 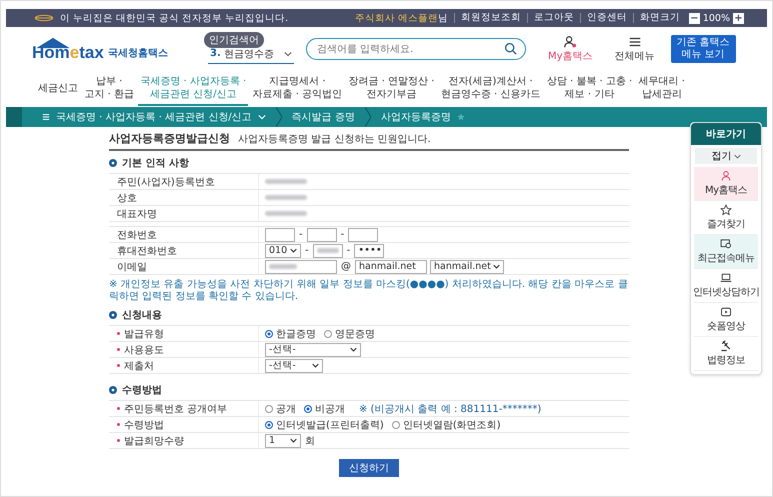 I want to click on section-heading: 기본 인적 사항, so click(x=155, y=163).